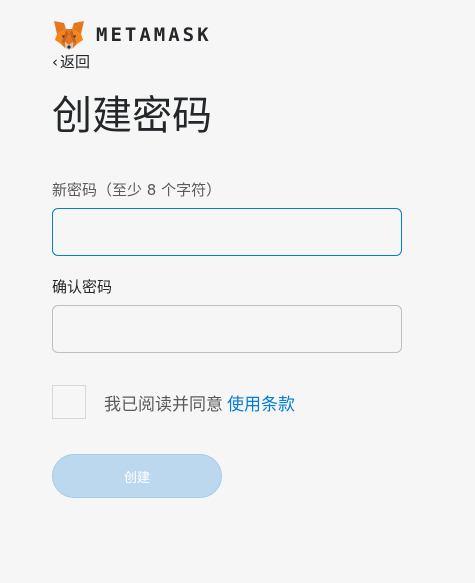 The width and height of the screenshot is (475, 583). What do you see at coordinates (163, 404) in the screenshot?
I see `terms-text: 我已阅读并同意` at bounding box center [163, 404].